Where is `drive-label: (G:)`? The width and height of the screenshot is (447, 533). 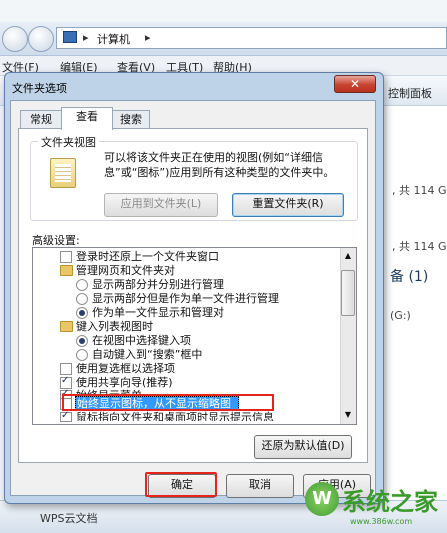
drive-label: (G:) is located at coordinates (400, 315).